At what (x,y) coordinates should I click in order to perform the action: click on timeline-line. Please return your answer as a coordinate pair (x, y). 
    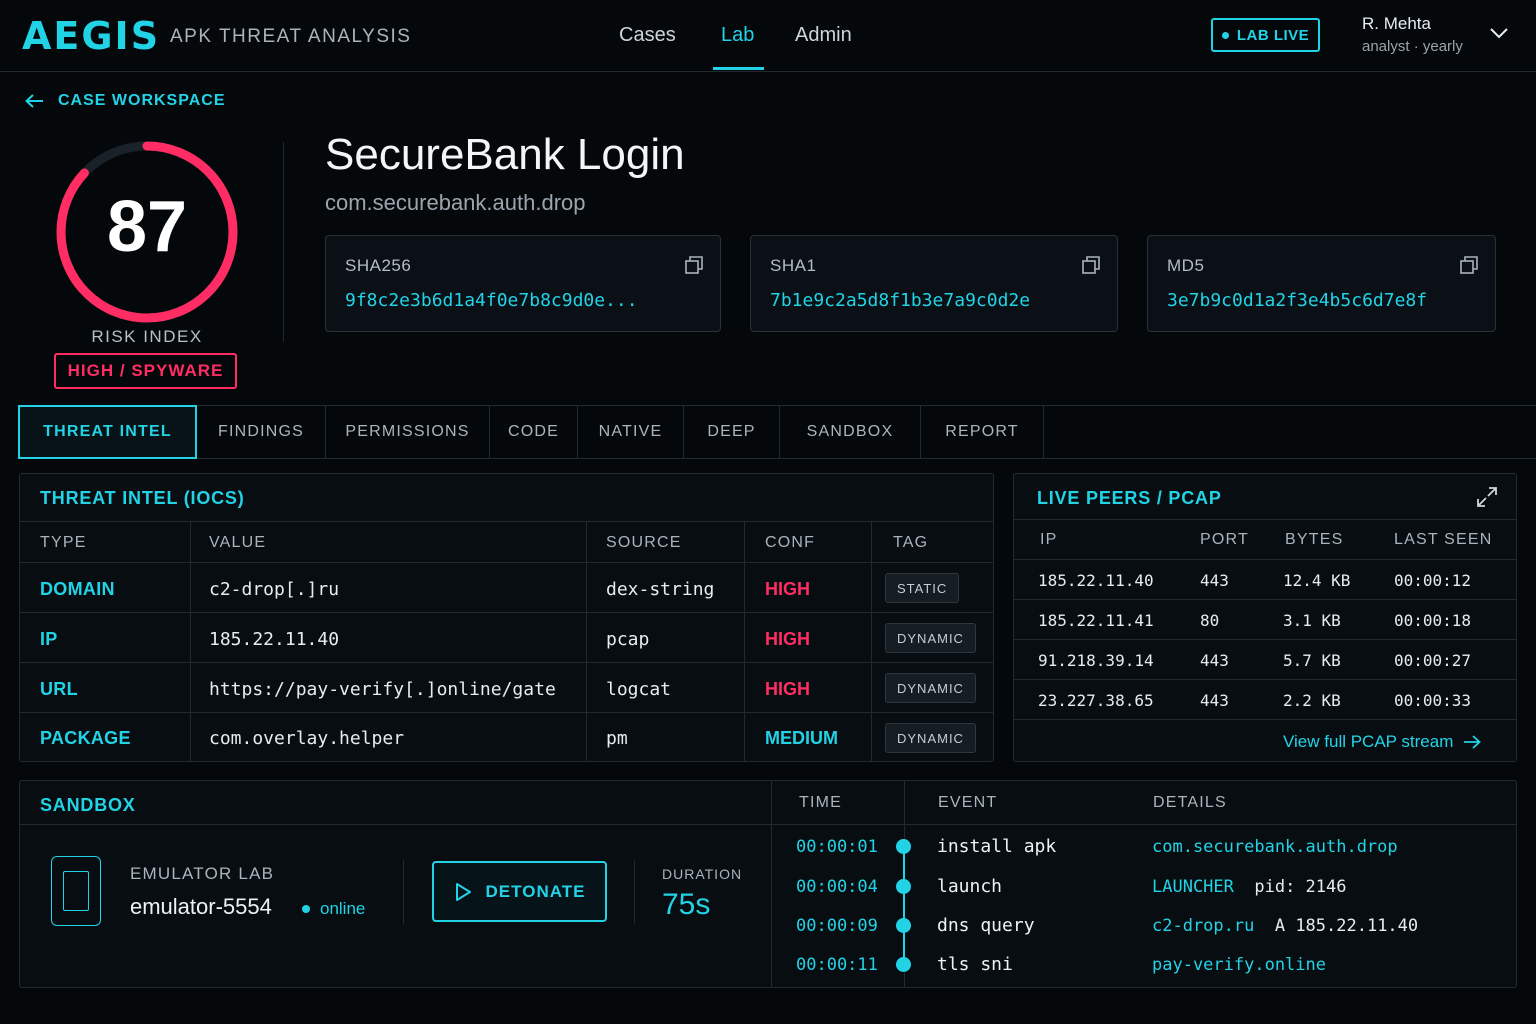
    Looking at the image, I should click on (904, 906).